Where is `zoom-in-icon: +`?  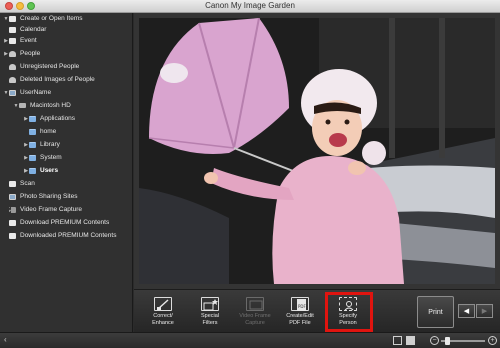
zoom-in-icon: + is located at coordinates (492, 340).